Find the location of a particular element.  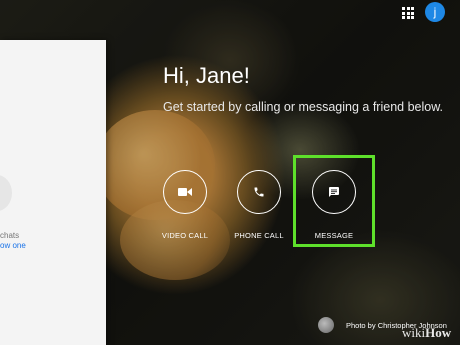

contact-avatar is located at coordinates (6, 193).